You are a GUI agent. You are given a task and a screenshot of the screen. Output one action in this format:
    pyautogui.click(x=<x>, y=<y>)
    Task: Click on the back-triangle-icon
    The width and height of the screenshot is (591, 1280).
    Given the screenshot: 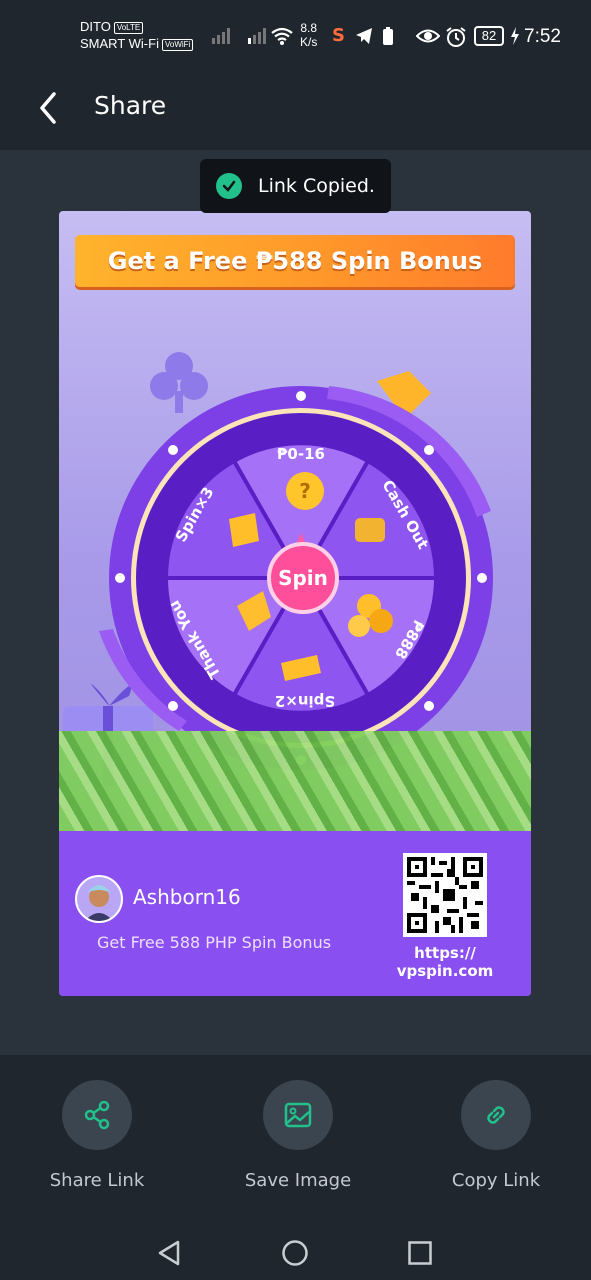 What is the action you would take?
    pyautogui.click(x=169, y=1253)
    